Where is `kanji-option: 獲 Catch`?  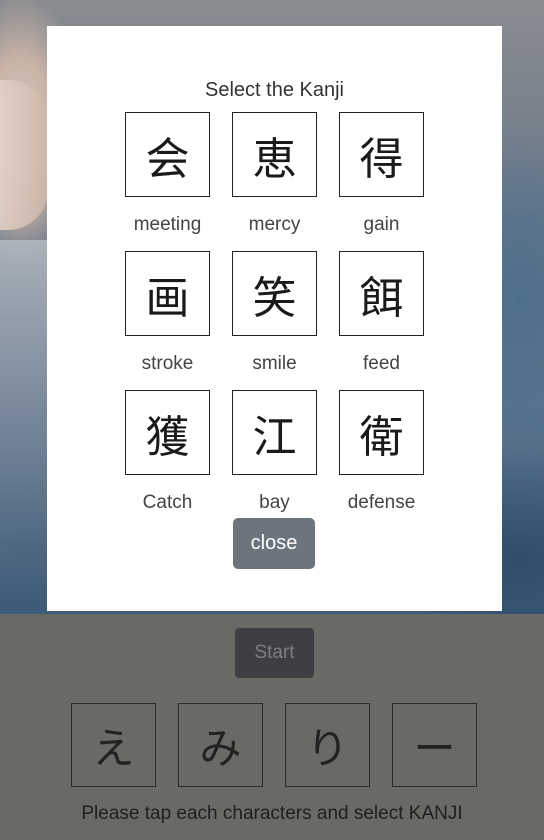
kanji-option: 獲 Catch is located at coordinates (167, 451).